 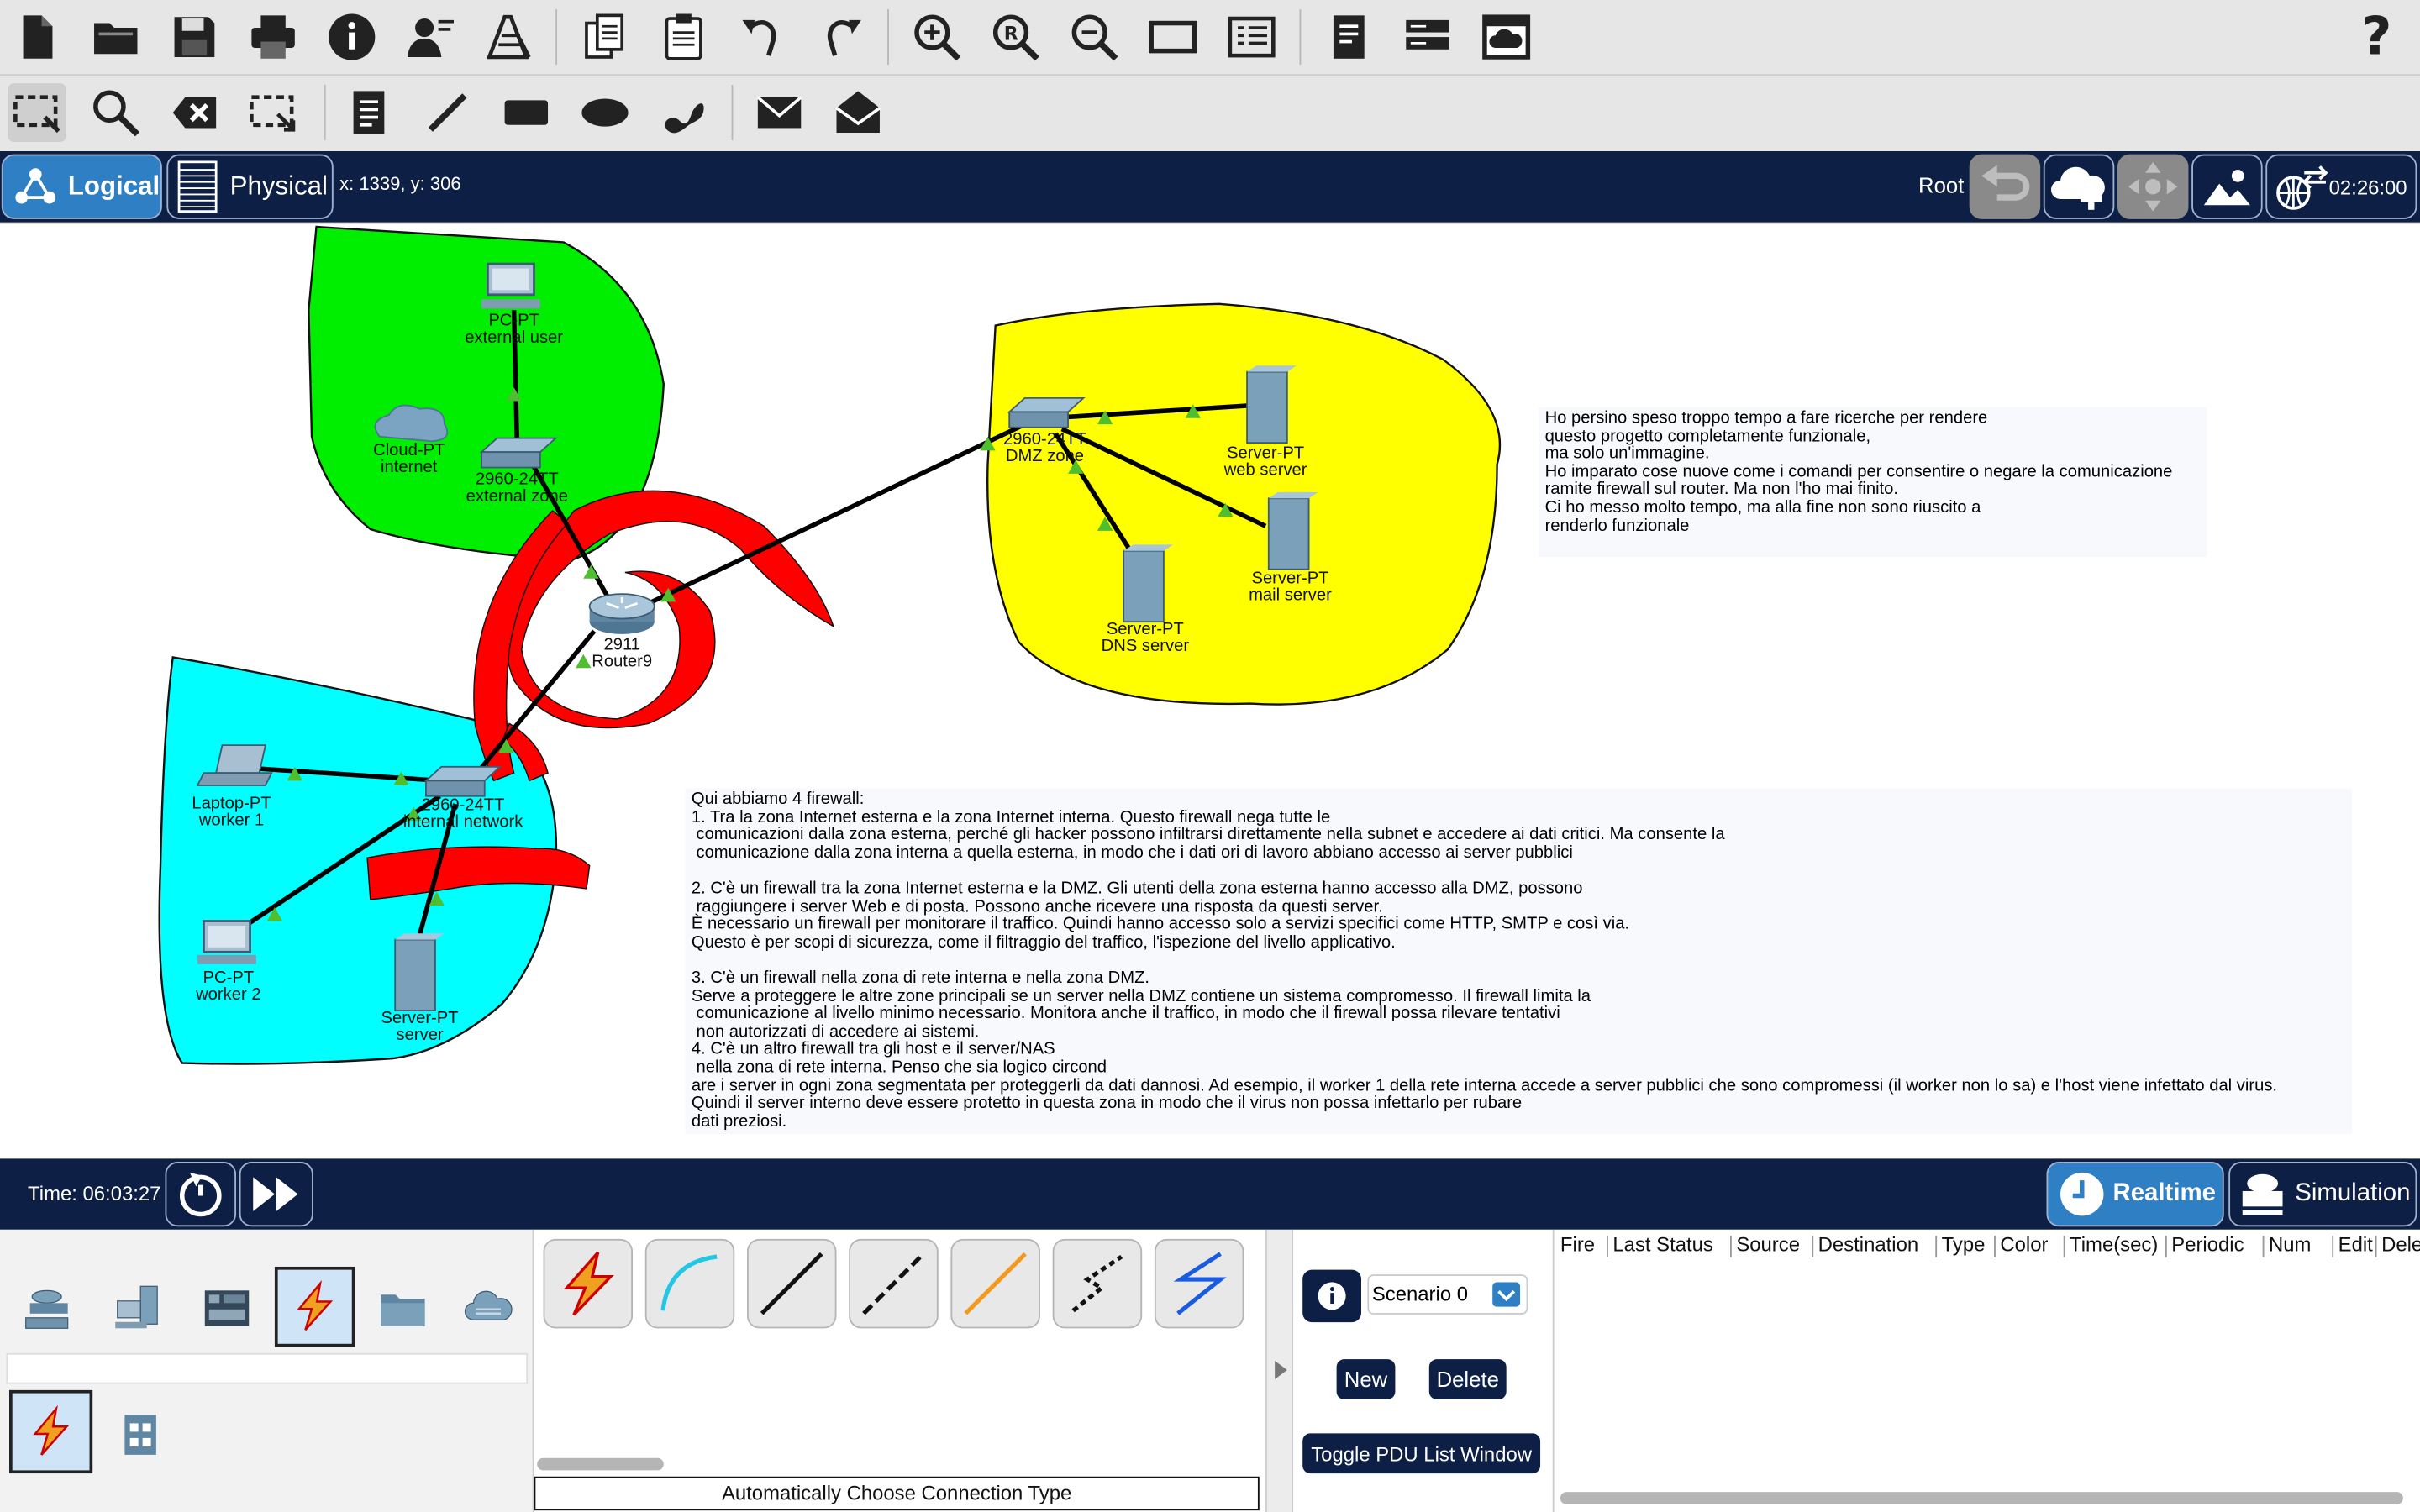 What do you see at coordinates (1173, 37) in the screenshot?
I see `drawing-palette-icon` at bounding box center [1173, 37].